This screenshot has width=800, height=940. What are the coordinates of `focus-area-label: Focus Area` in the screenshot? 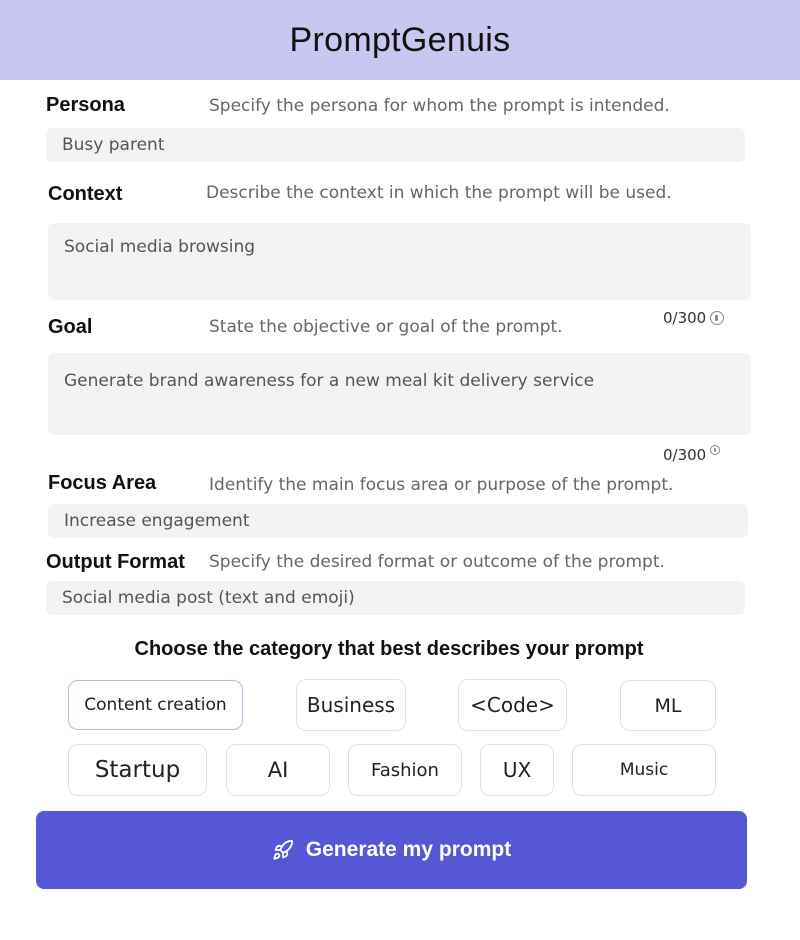 It's located at (102, 483).